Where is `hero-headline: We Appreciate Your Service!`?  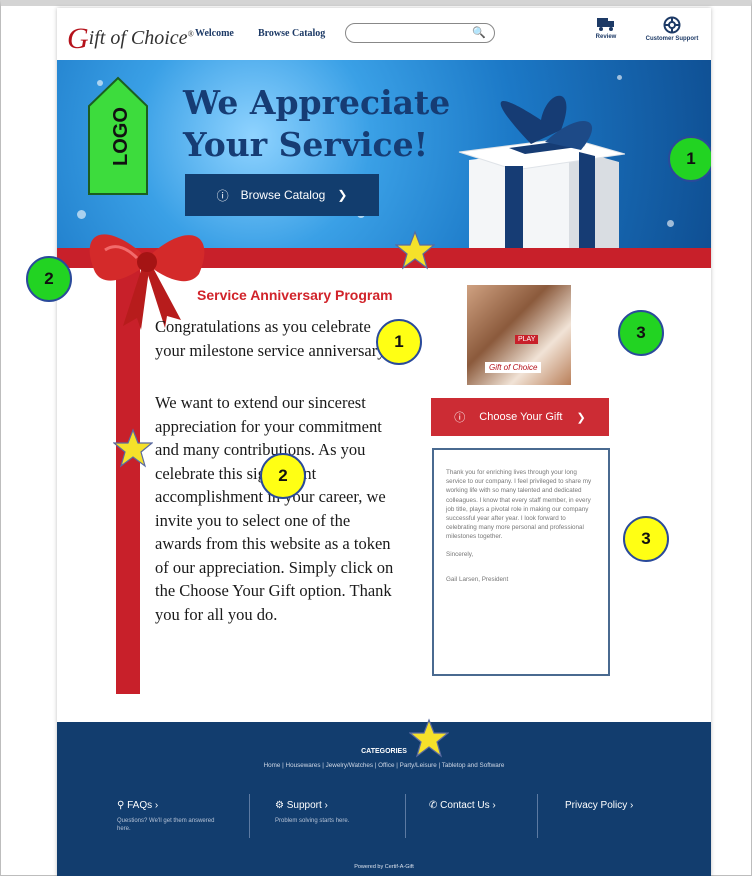 hero-headline: We Appreciate Your Service! is located at coordinates (317, 123).